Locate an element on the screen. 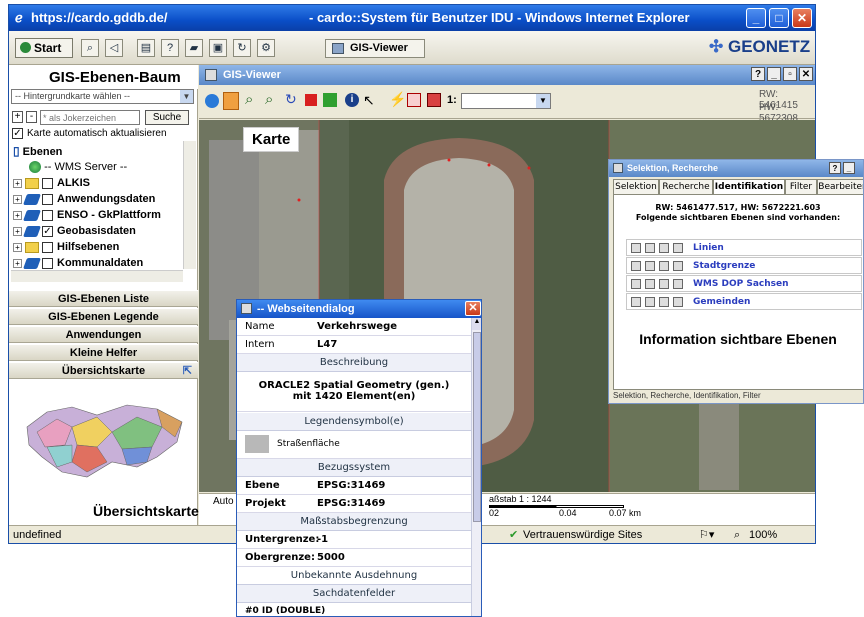 This screenshot has width=864, height=617. tree-hscrollbar is located at coordinates (97, 276).